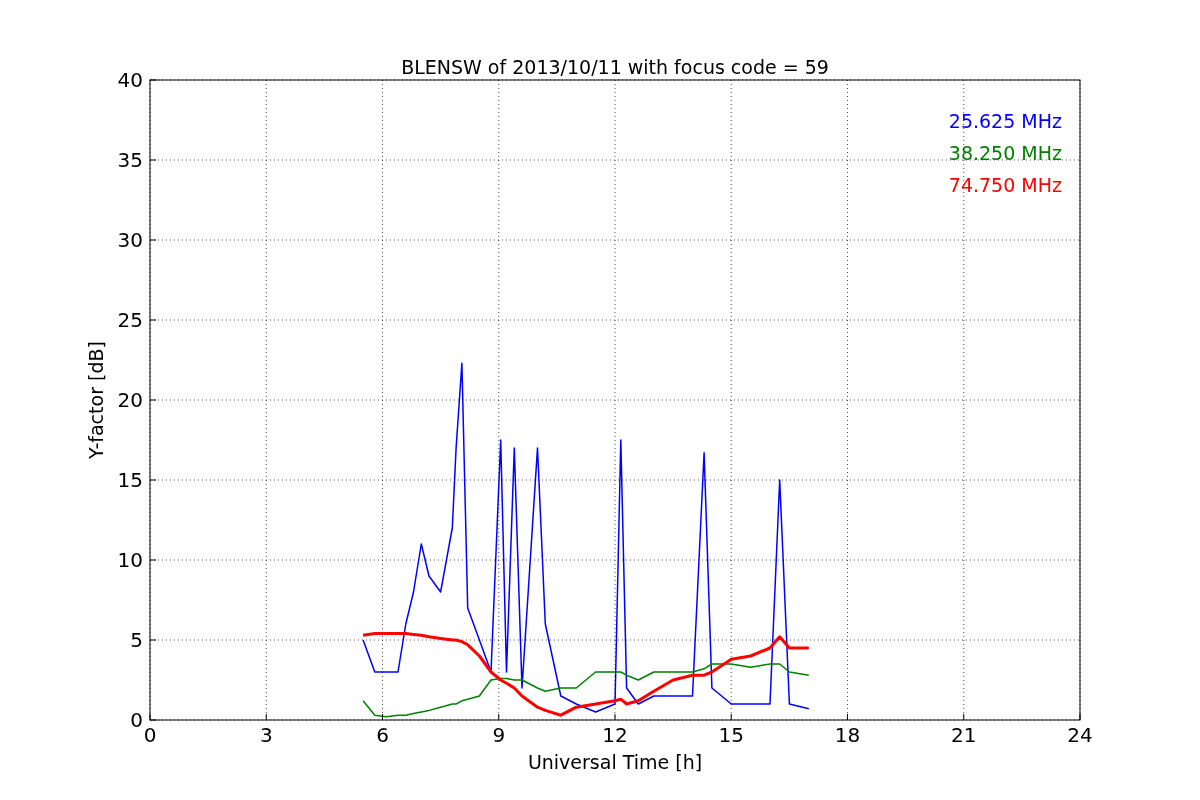 The height and width of the screenshot is (800, 1200). What do you see at coordinates (1005, 153) in the screenshot?
I see `legend-label: 38.250 MHz` at bounding box center [1005, 153].